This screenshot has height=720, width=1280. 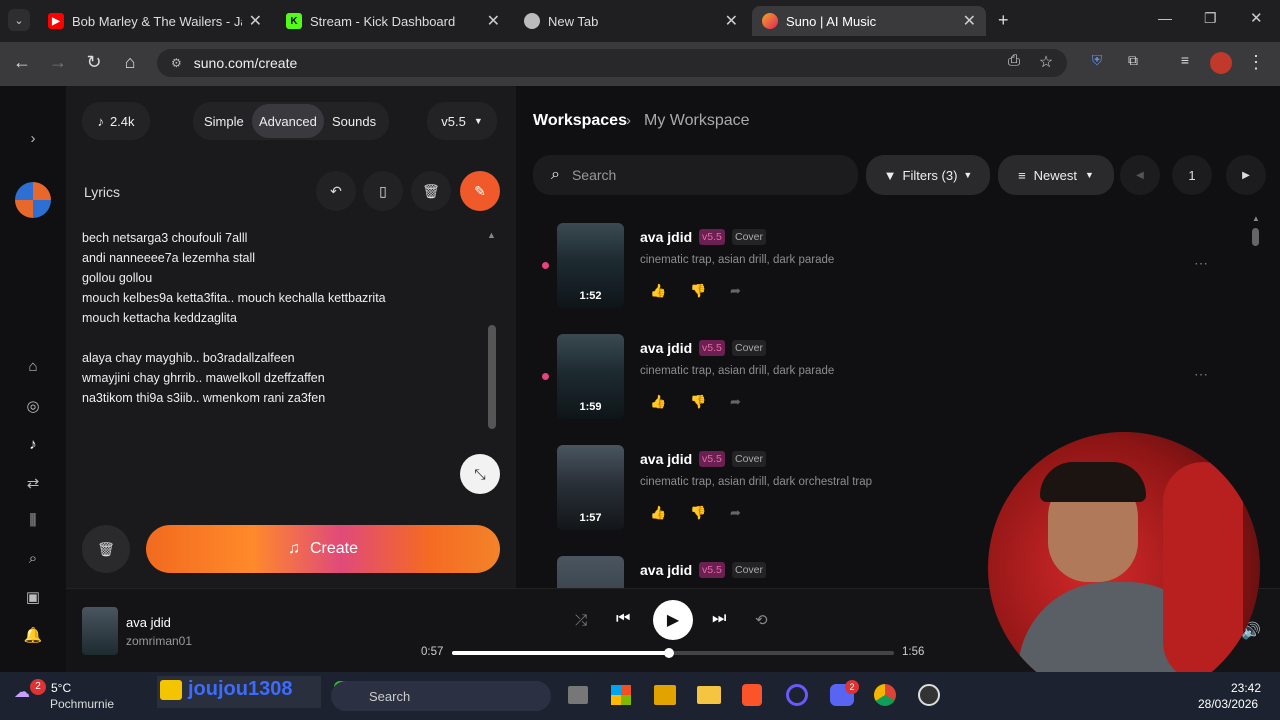 What do you see at coordinates (33, 520) in the screenshot?
I see `library-icon: ⫼` at bounding box center [33, 520].